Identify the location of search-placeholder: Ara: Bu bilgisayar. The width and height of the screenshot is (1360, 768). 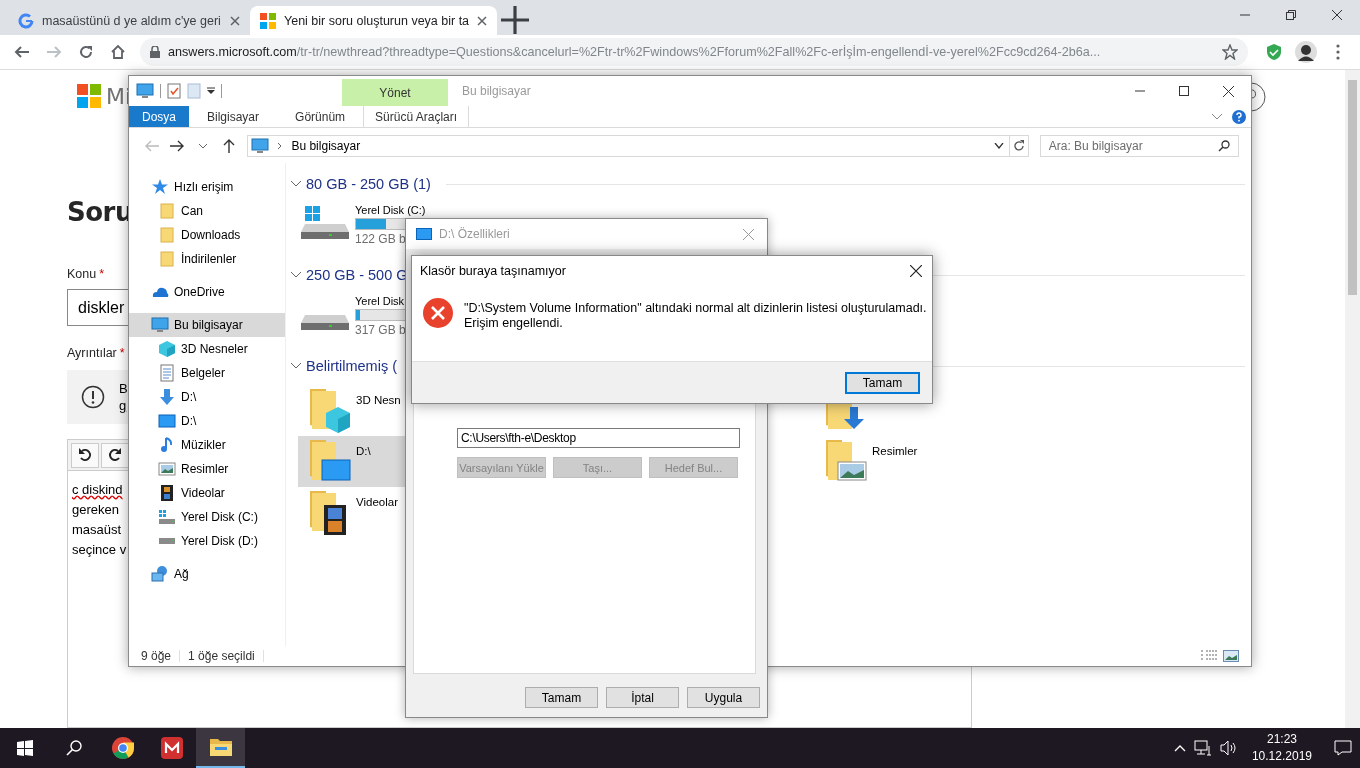
(1095, 145).